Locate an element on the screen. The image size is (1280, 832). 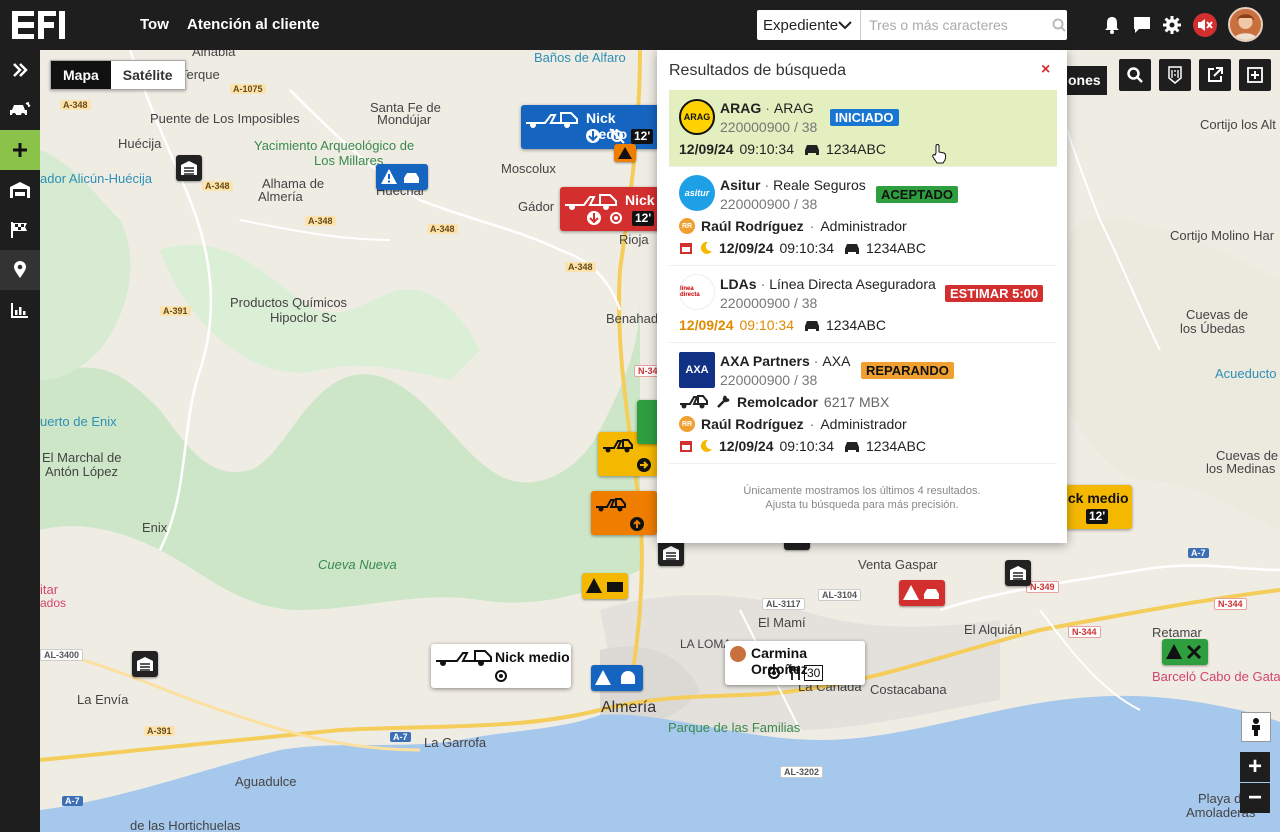
vehicle-marker-red: Nick 12' is located at coordinates (610, 209).